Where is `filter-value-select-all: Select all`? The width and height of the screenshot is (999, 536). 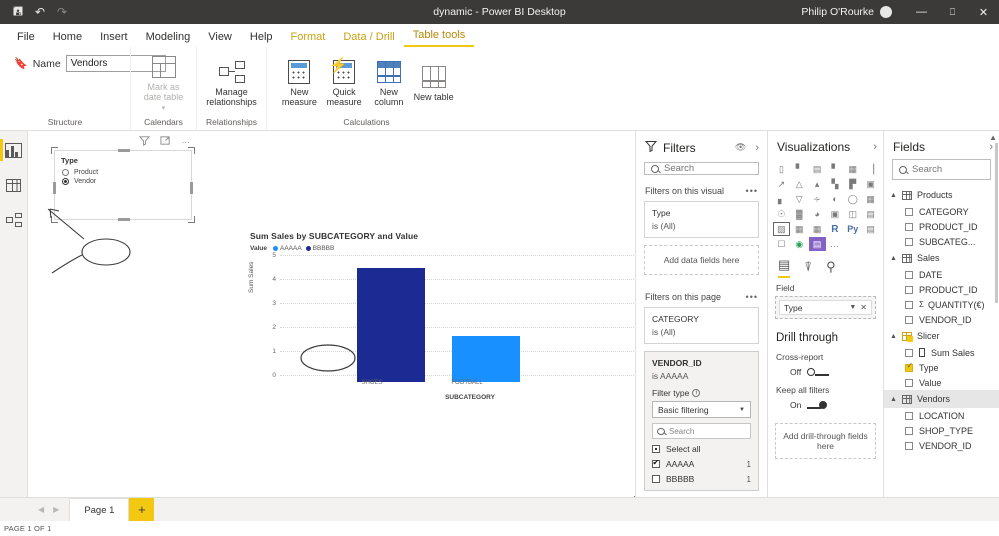 filter-value-select-all: Select all is located at coordinates (701, 449).